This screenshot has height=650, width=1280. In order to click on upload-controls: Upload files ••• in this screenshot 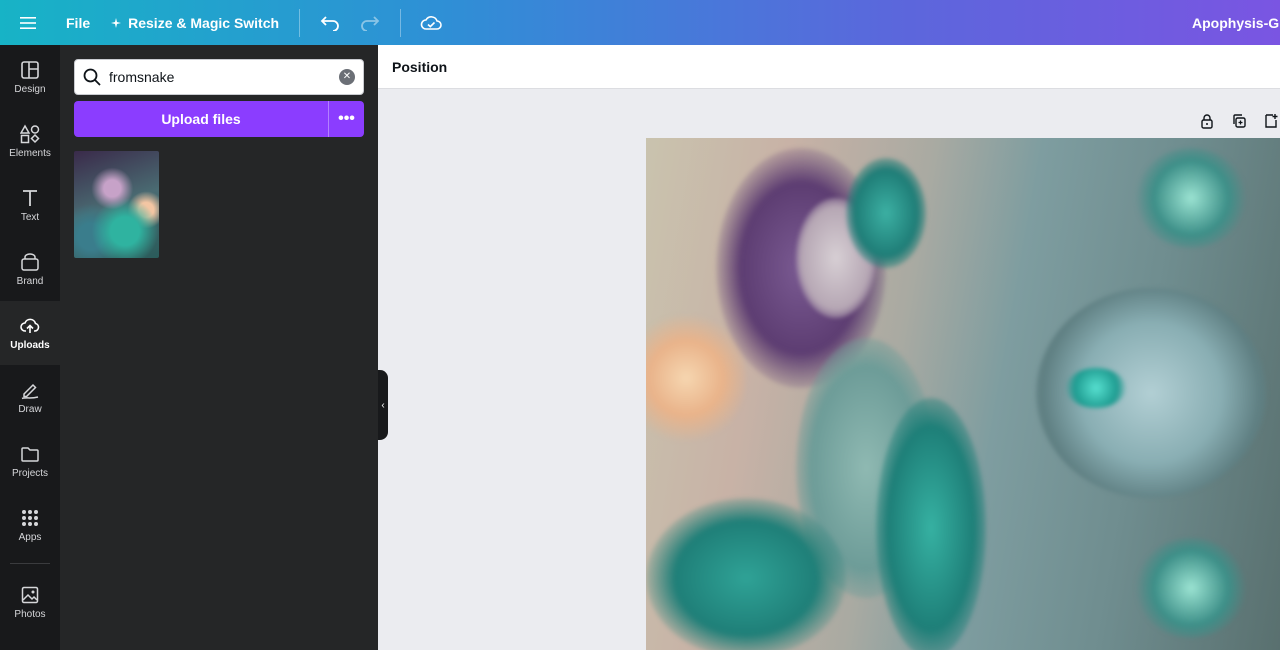, I will do `click(219, 119)`.